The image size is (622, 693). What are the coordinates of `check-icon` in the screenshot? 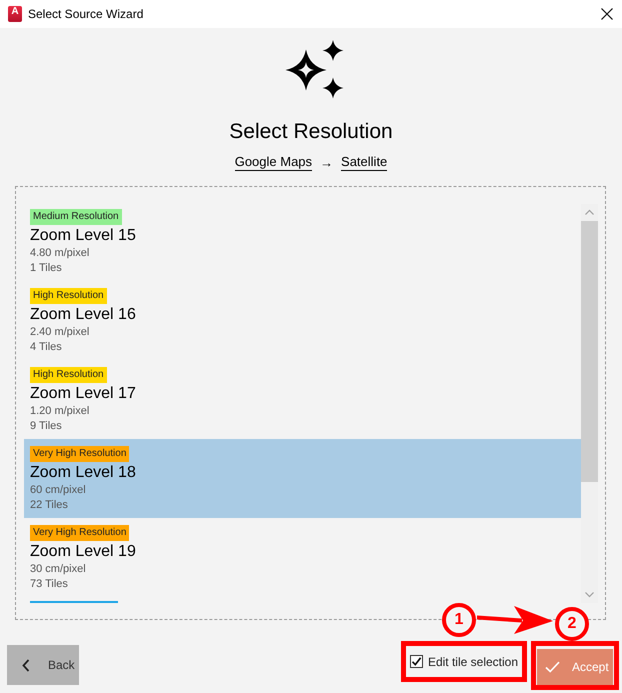 It's located at (552, 667).